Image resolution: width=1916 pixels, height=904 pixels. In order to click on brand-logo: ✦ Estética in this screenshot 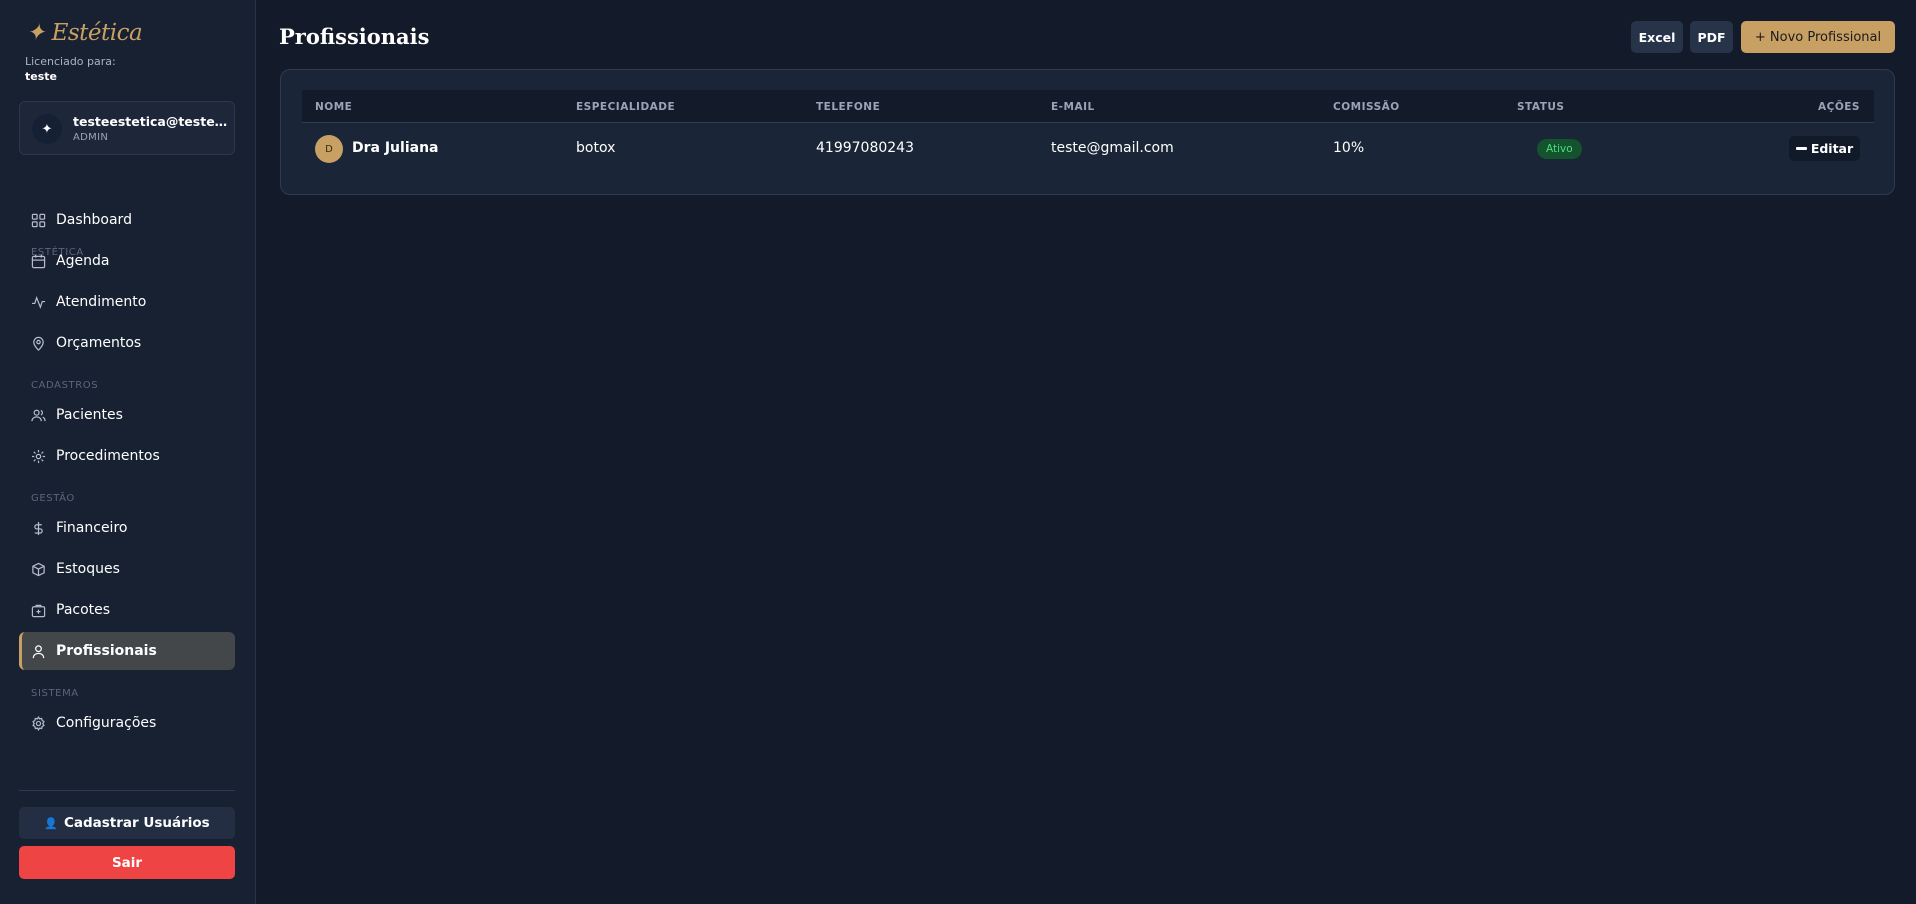, I will do `click(84, 33)`.